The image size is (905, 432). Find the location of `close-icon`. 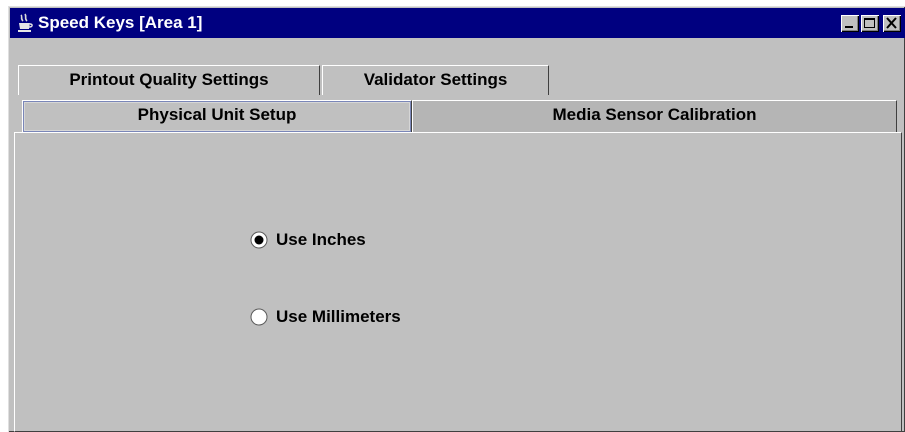

close-icon is located at coordinates (891, 23).